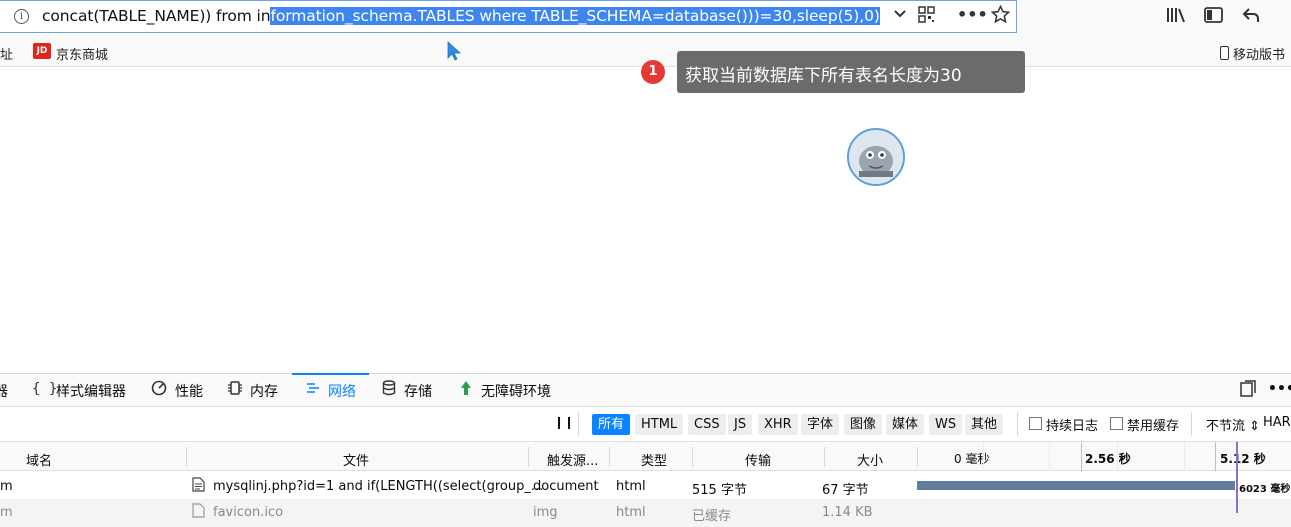 This screenshot has height=527, width=1291. What do you see at coordinates (313, 390) in the screenshot?
I see `network-icon` at bounding box center [313, 390].